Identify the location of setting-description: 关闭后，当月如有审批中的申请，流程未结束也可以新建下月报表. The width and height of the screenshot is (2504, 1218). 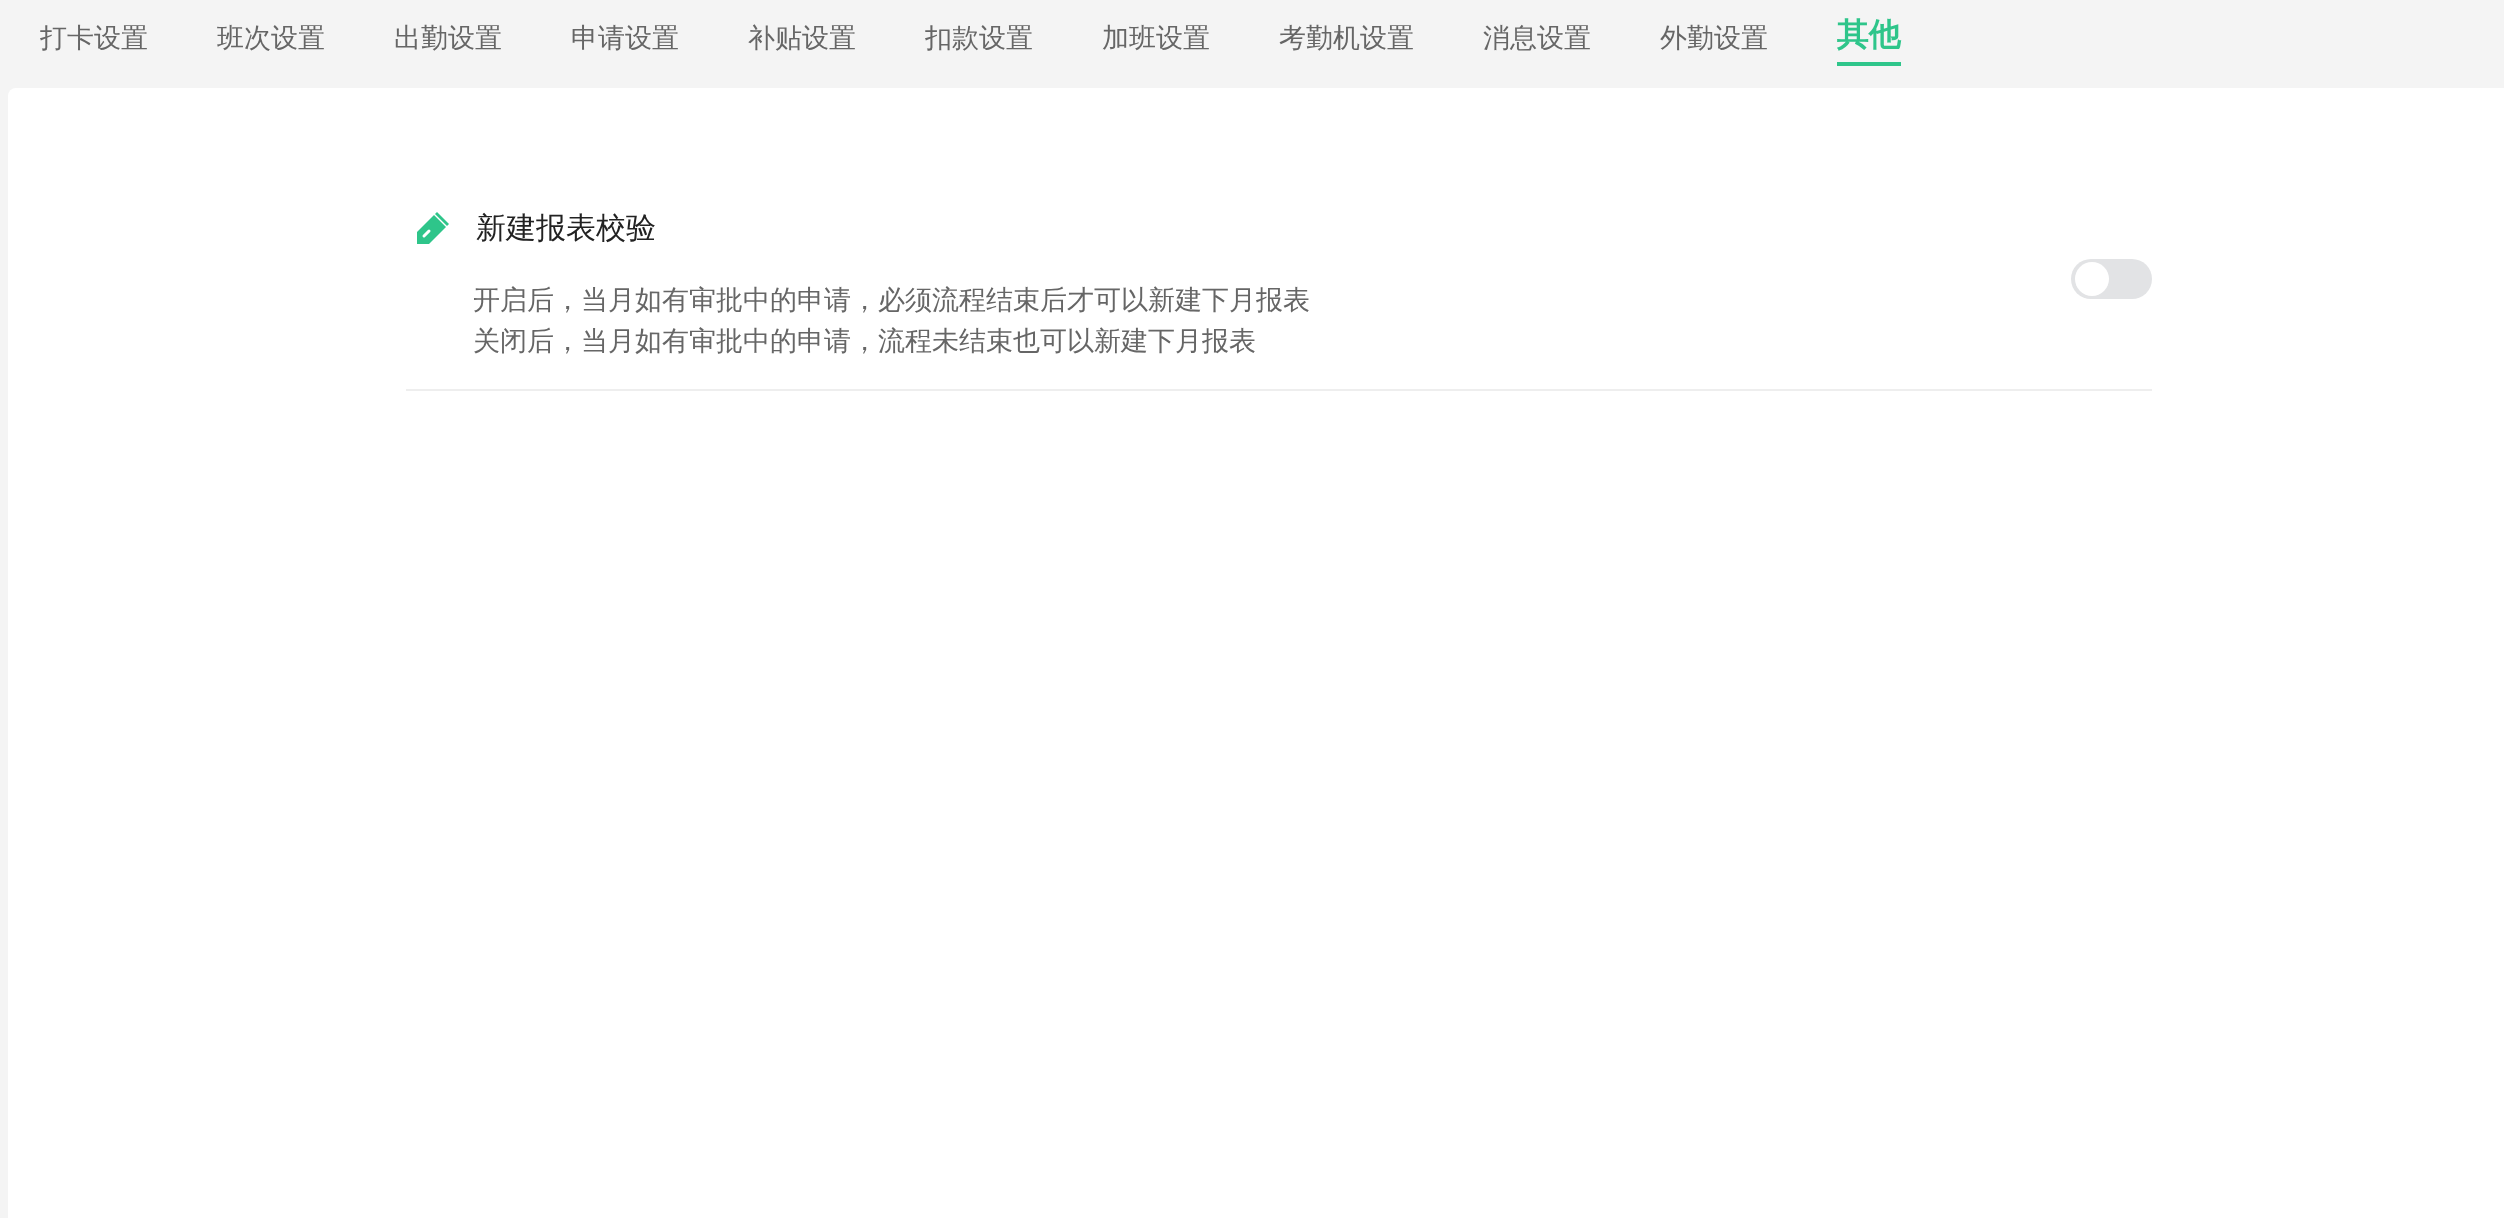
(865, 341).